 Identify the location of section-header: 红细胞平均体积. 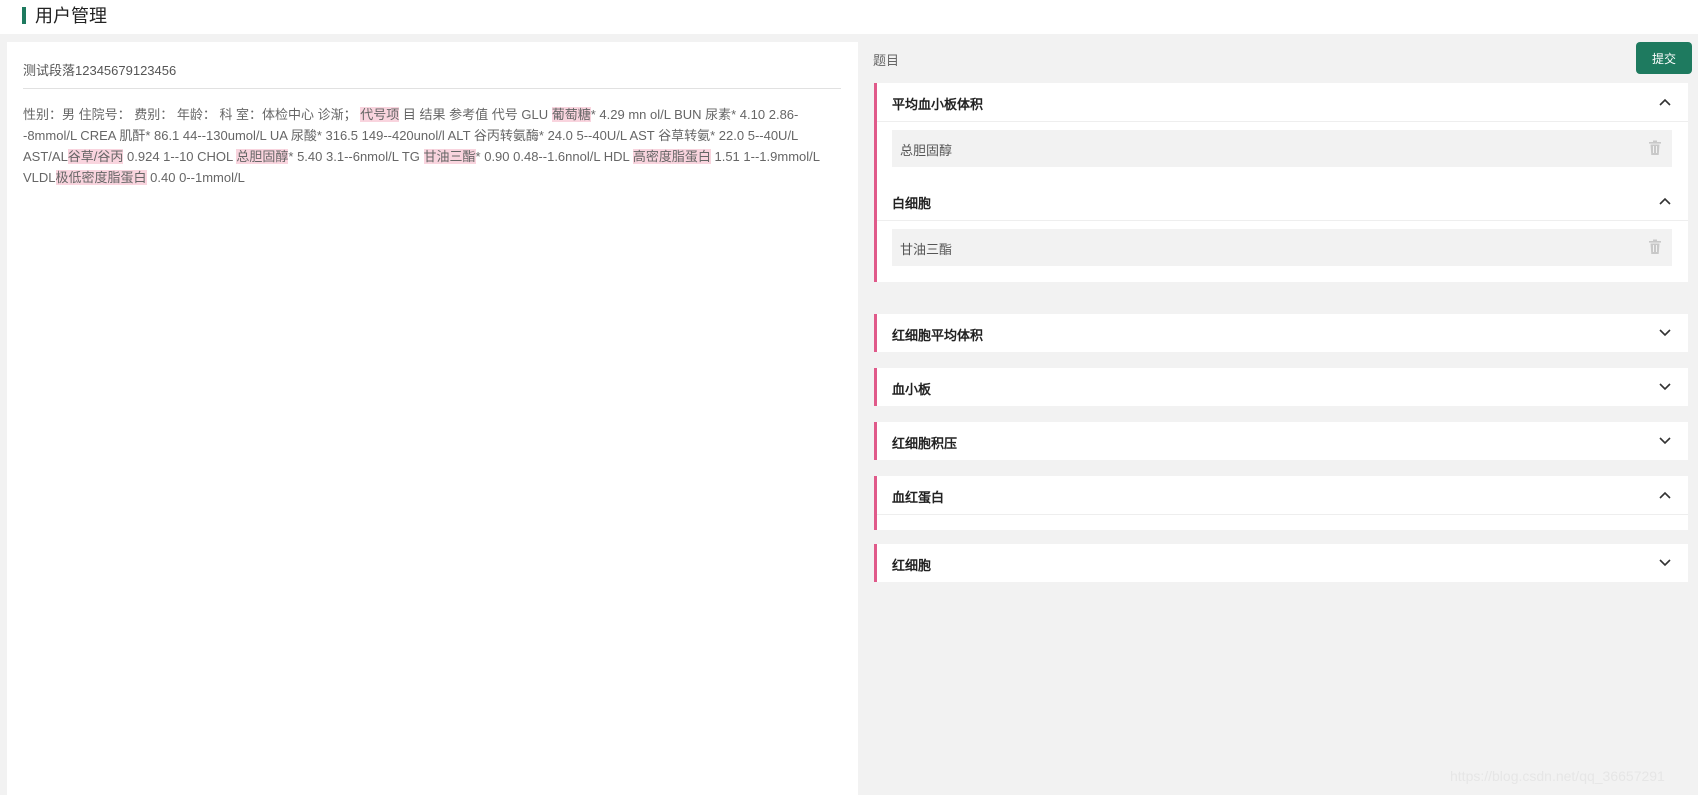
(1282, 333).